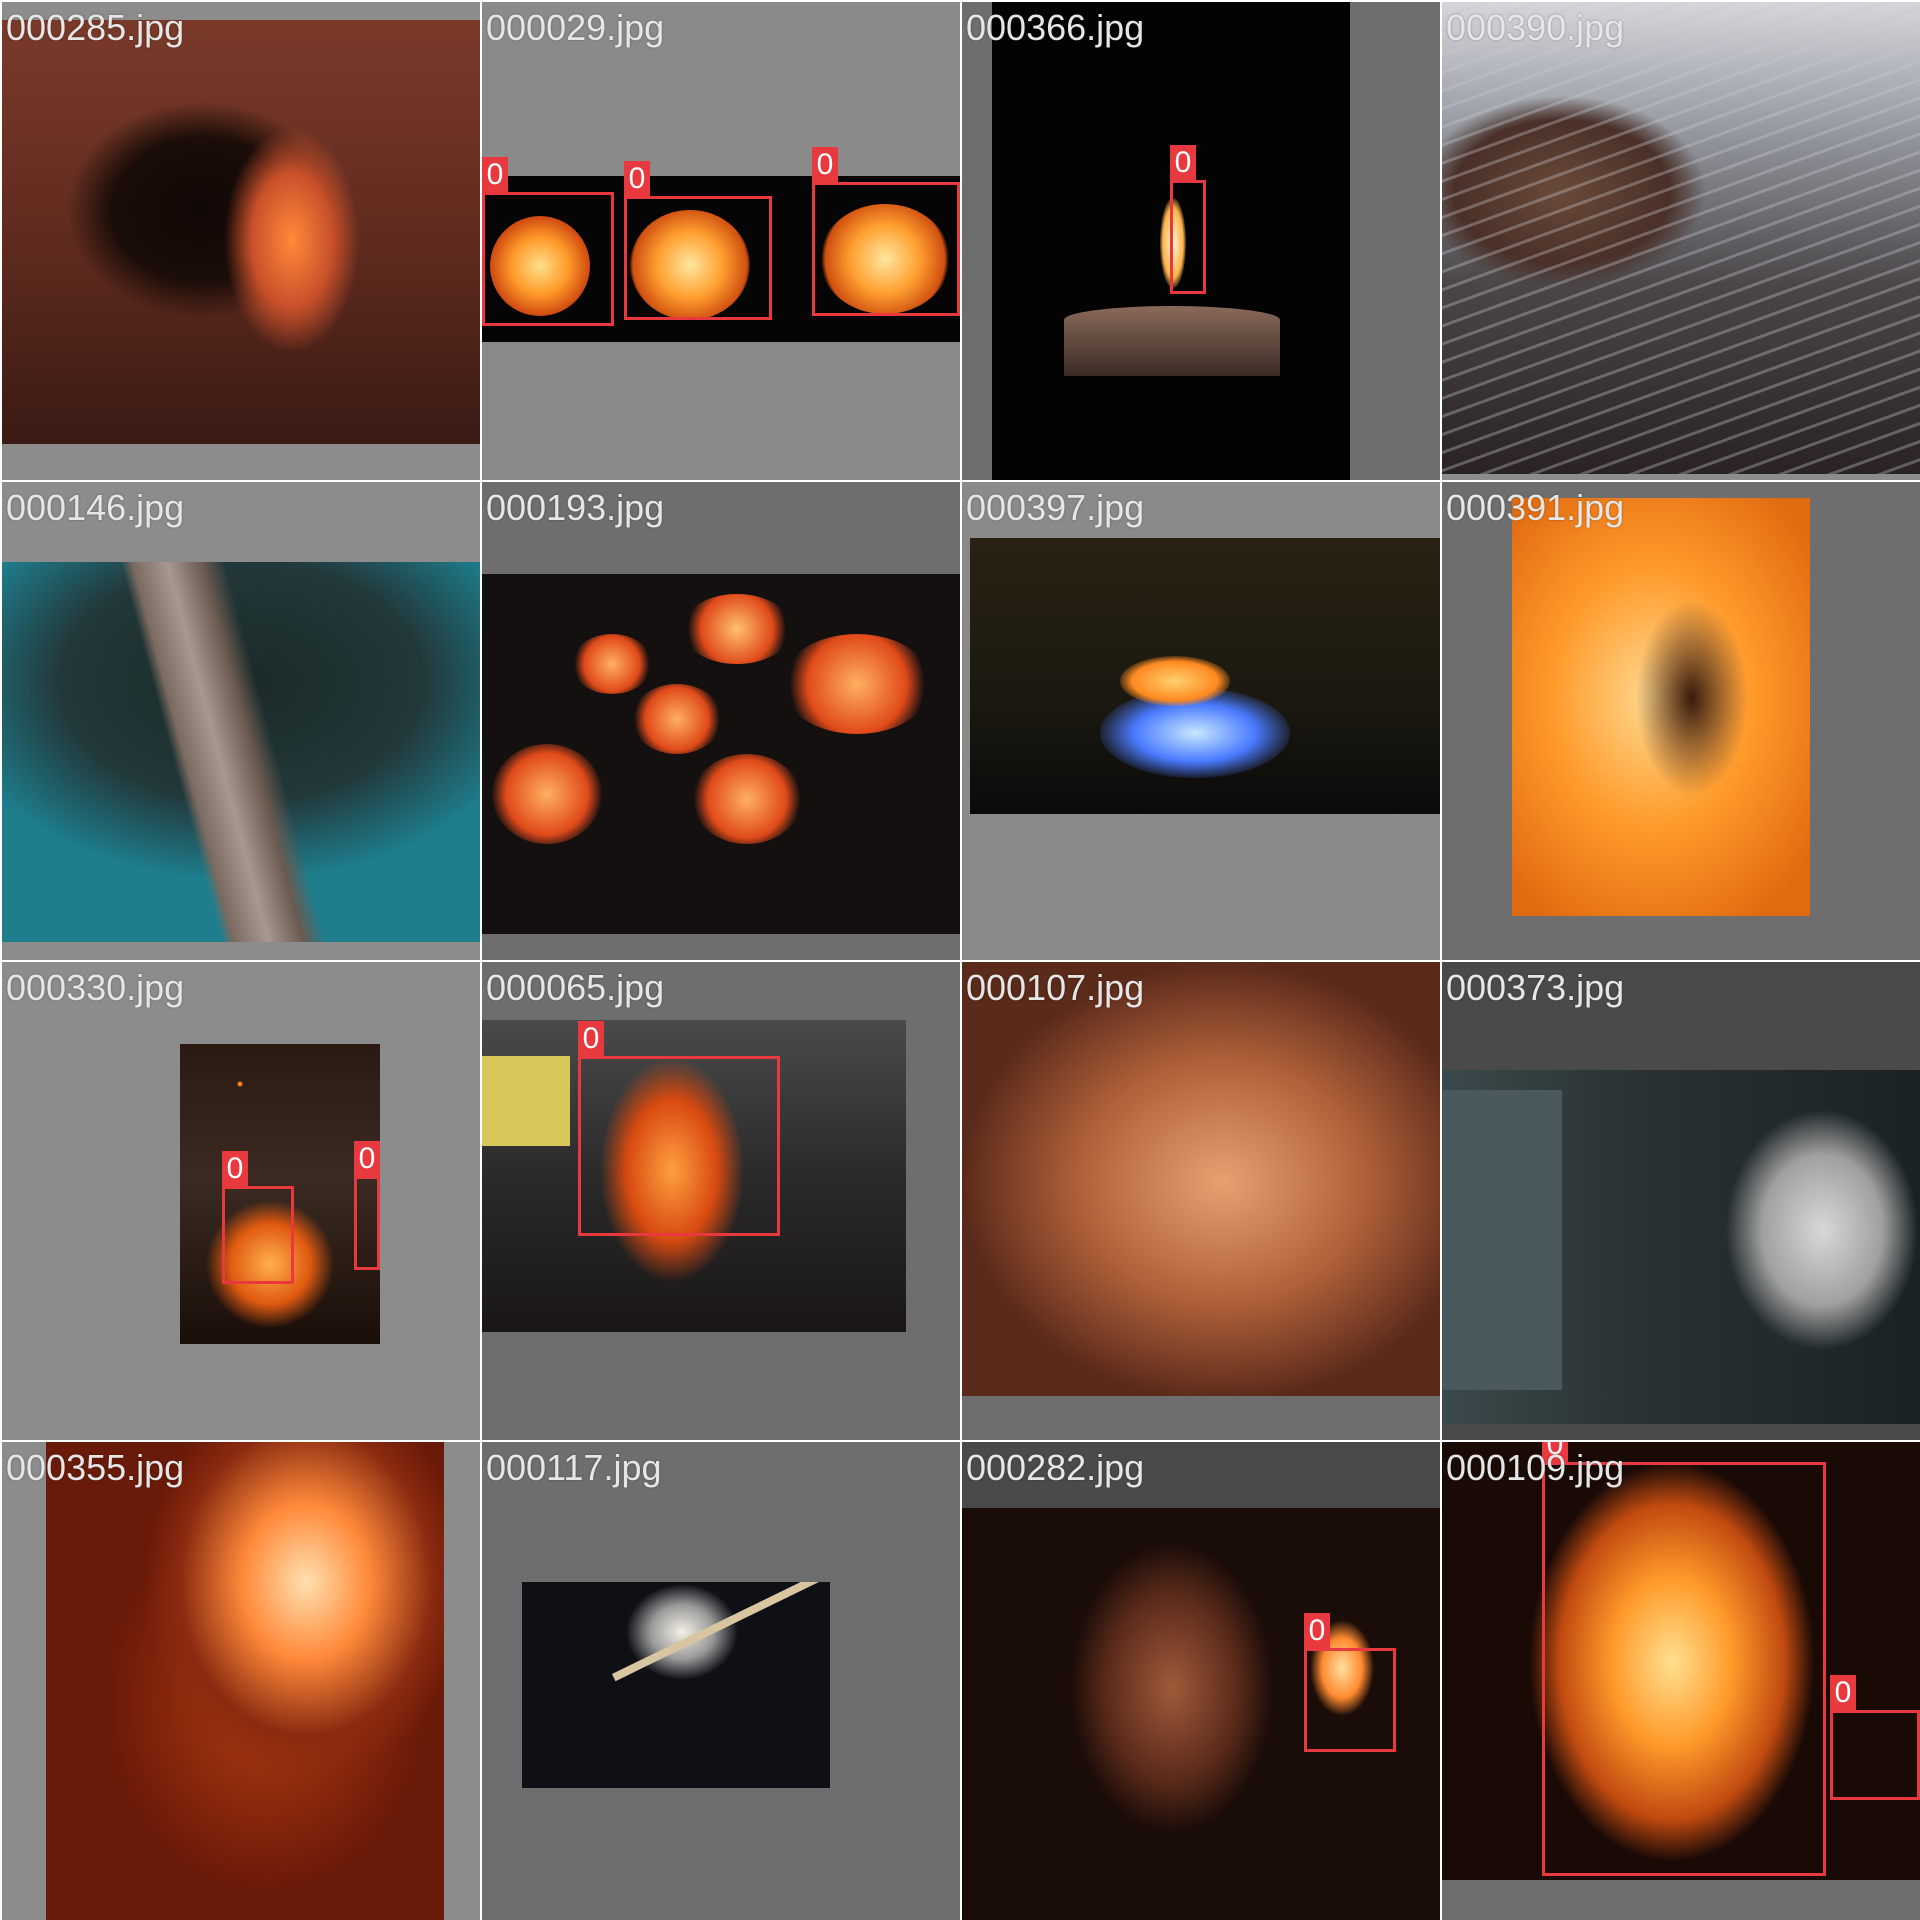 The height and width of the screenshot is (1920, 1920). I want to click on filename-label: 000107.jpg, so click(1055, 987).